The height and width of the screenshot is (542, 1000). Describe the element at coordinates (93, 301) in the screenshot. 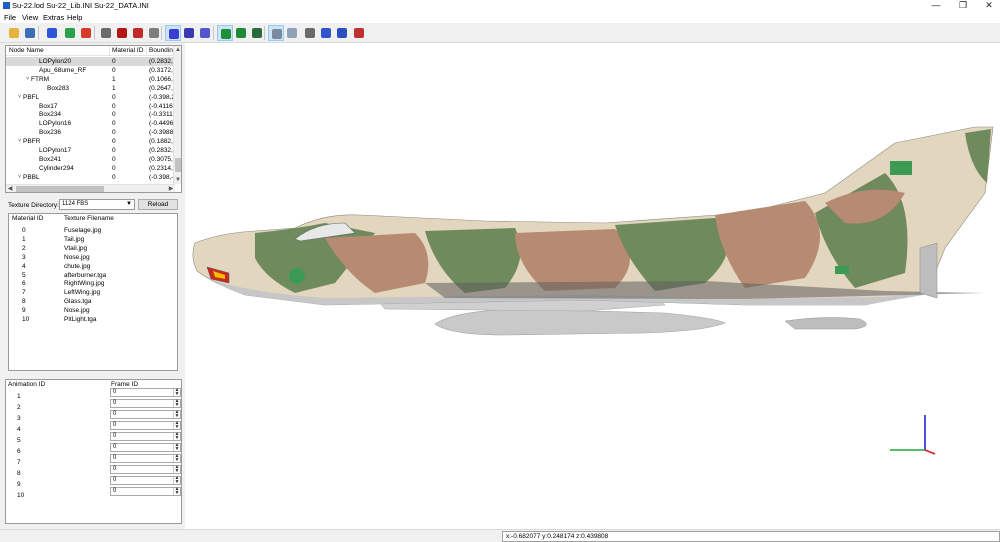

I see `texture-row: 8 Glass.tga` at that location.